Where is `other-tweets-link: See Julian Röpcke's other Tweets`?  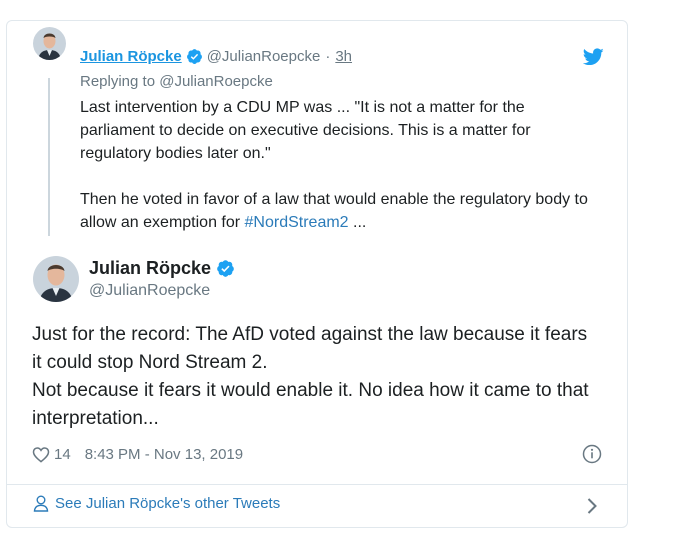
other-tweets-link: See Julian Röpcke's other Tweets is located at coordinates (156, 503).